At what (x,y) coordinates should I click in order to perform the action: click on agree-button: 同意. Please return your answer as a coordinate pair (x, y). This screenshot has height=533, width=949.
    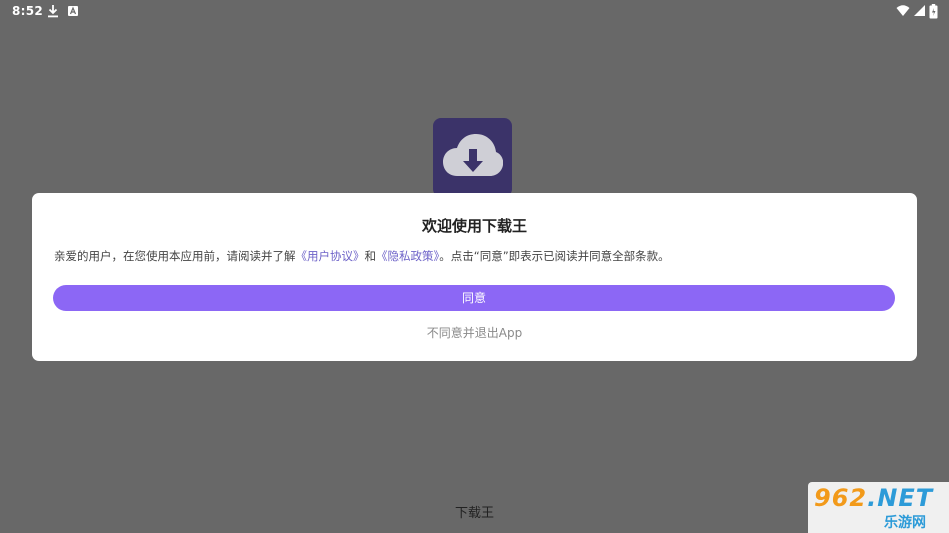
    Looking at the image, I should click on (474, 298).